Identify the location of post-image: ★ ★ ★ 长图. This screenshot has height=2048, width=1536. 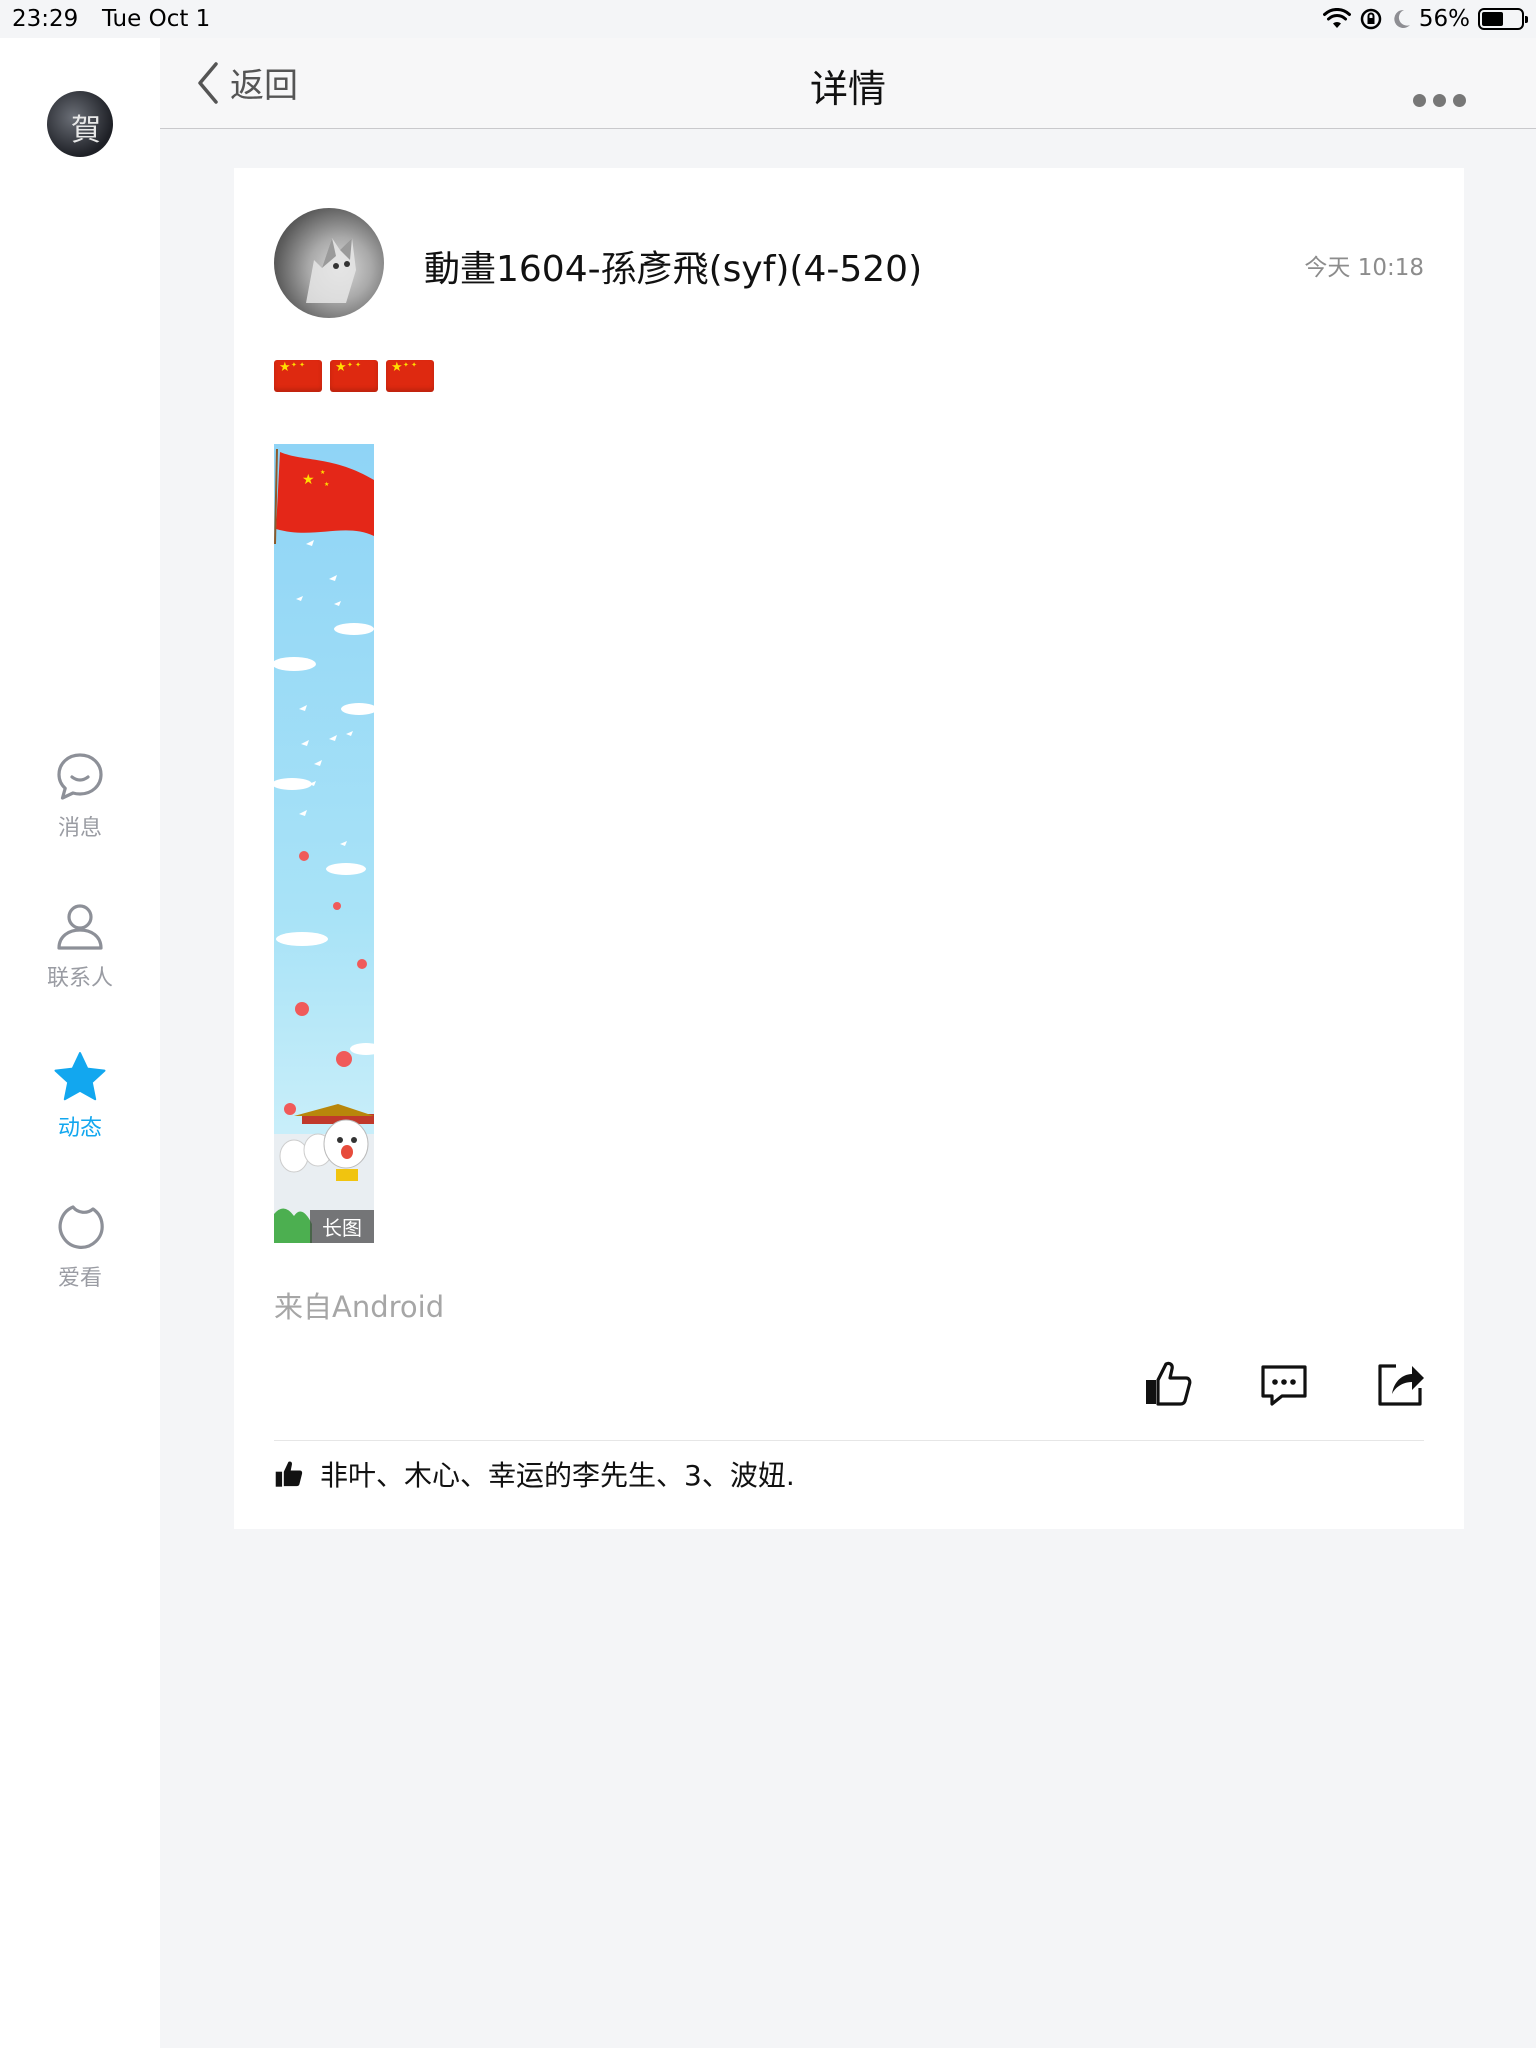
(324, 843).